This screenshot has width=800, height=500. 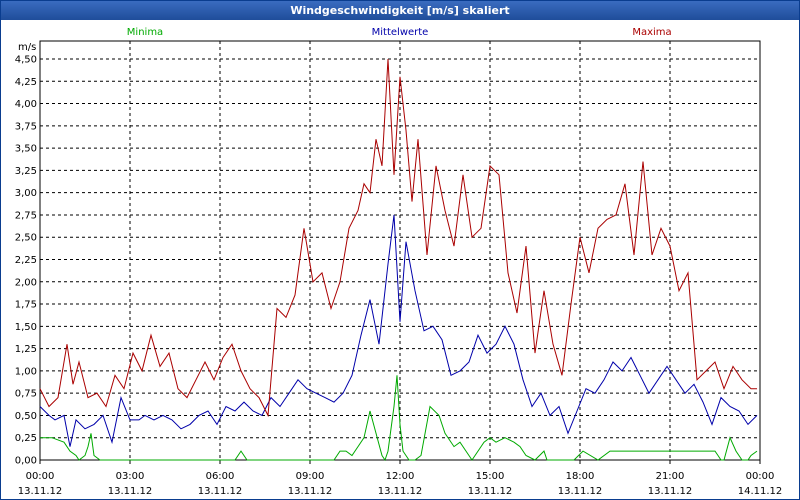 What do you see at coordinates (26, 193) in the screenshot?
I see `y-tick-label: 3,00` at bounding box center [26, 193].